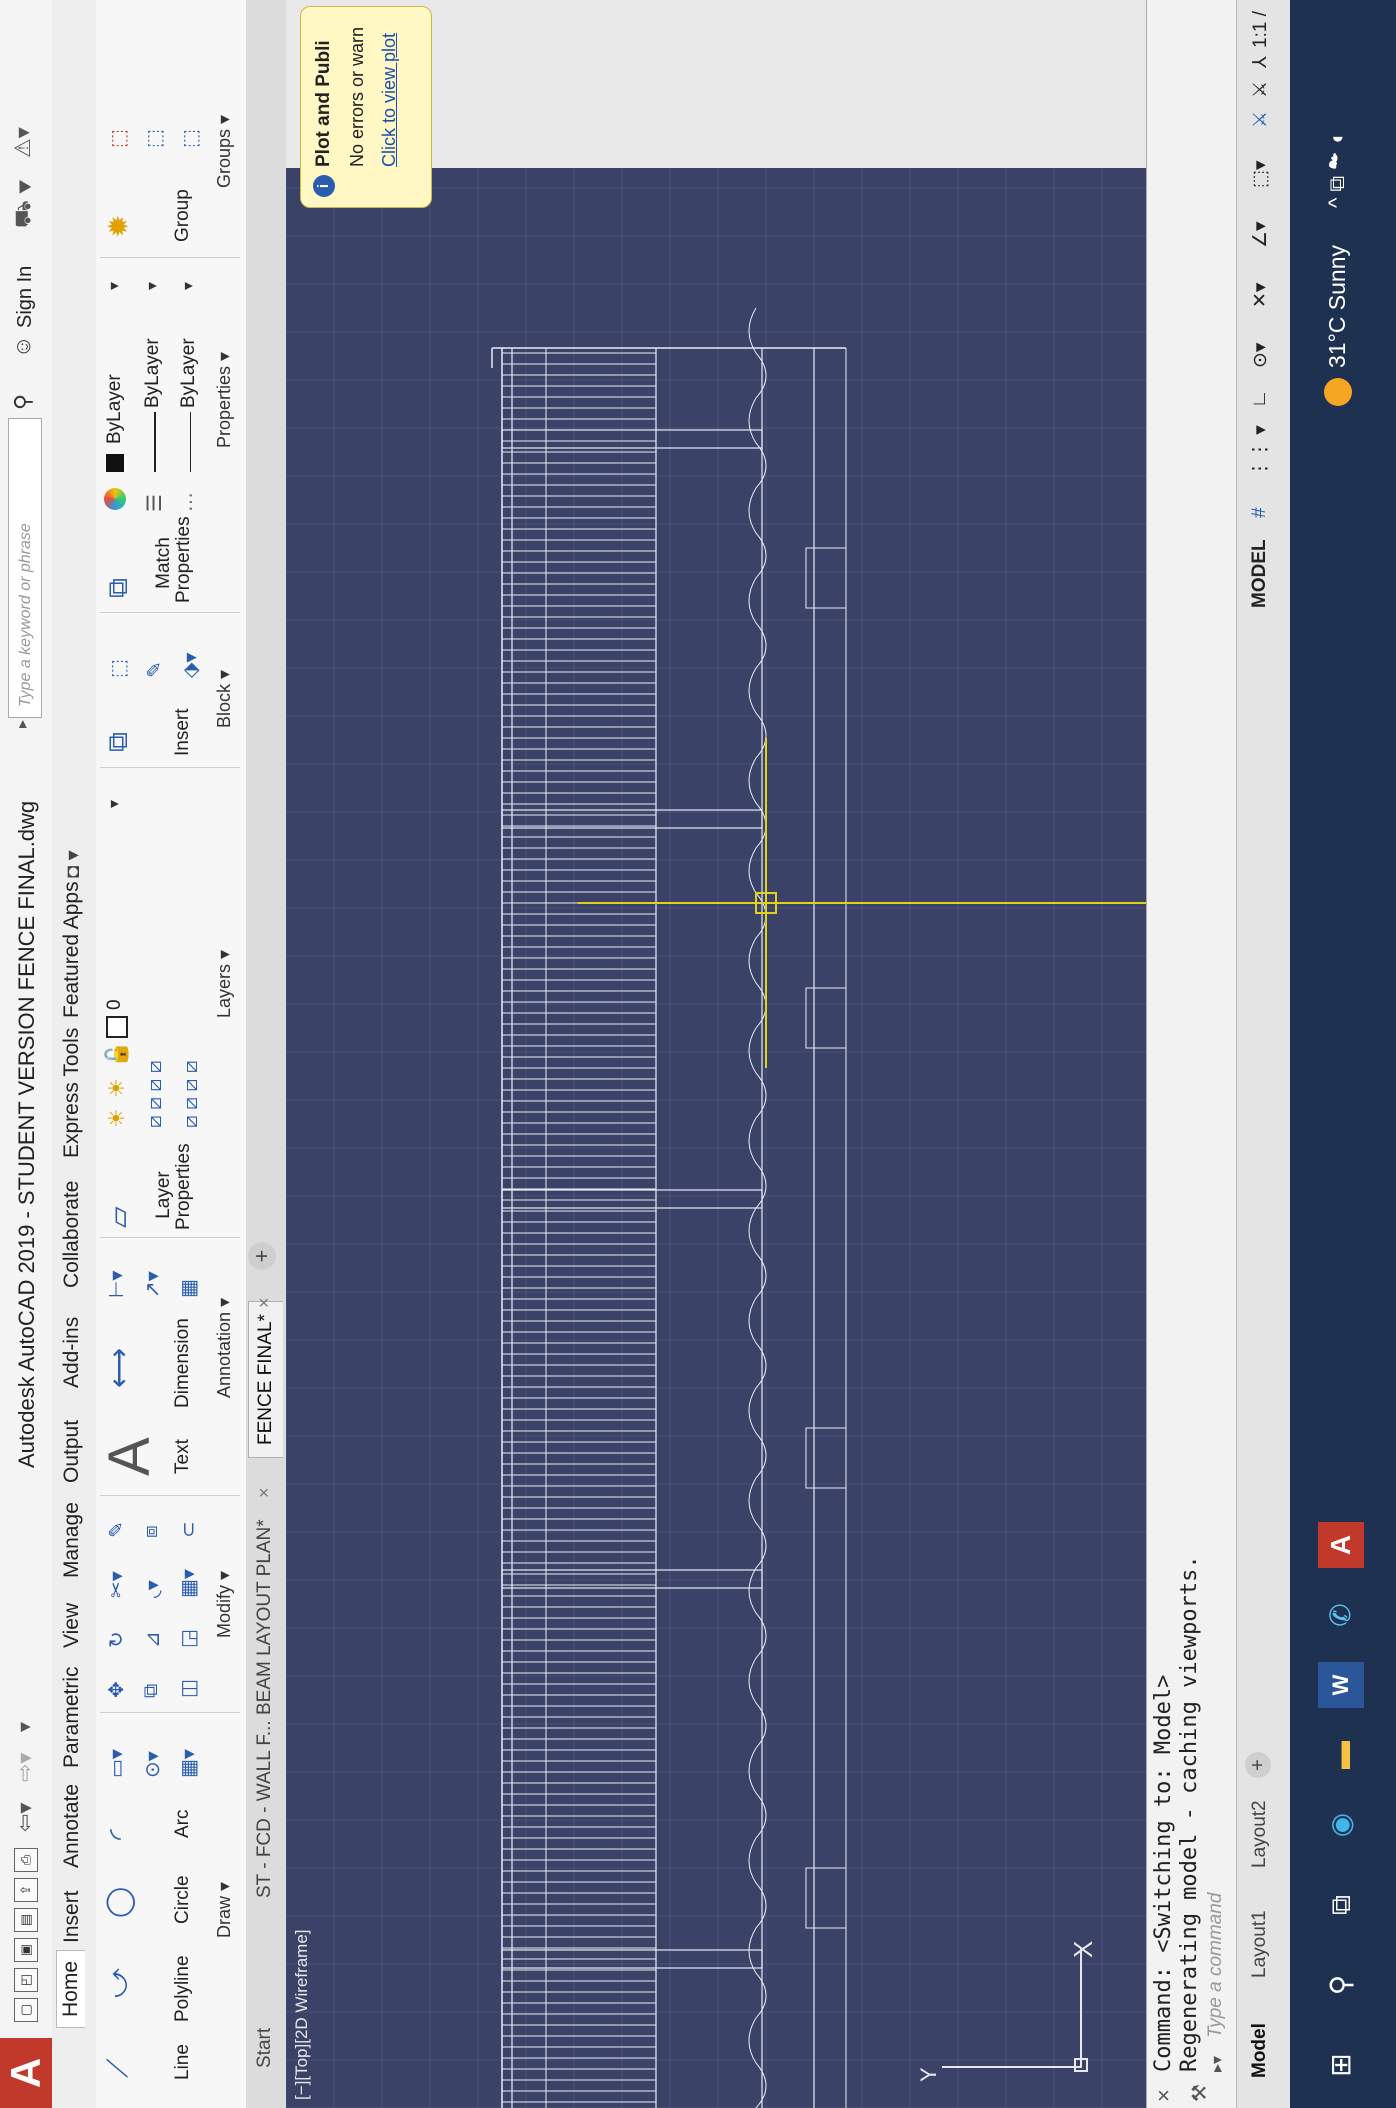 Image resolution: width=1396 pixels, height=2108 pixels. Describe the element at coordinates (116, 1284) in the screenshot. I see `linear-dim-icon: ⊢▾` at that location.